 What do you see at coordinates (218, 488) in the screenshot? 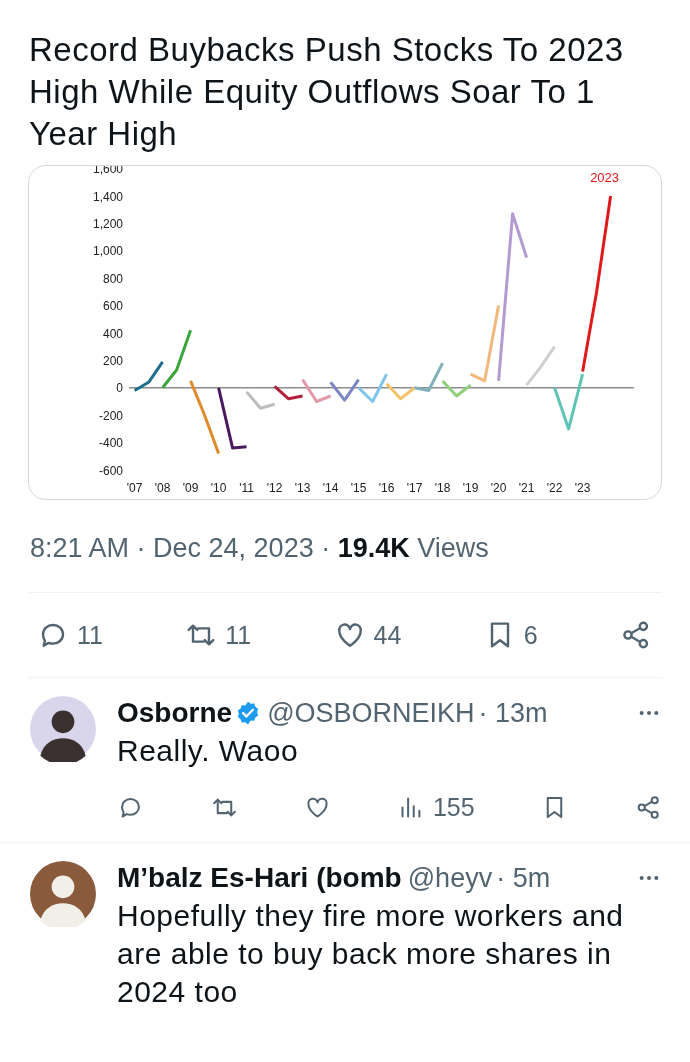
I see `axis-tick-label: '10` at bounding box center [218, 488].